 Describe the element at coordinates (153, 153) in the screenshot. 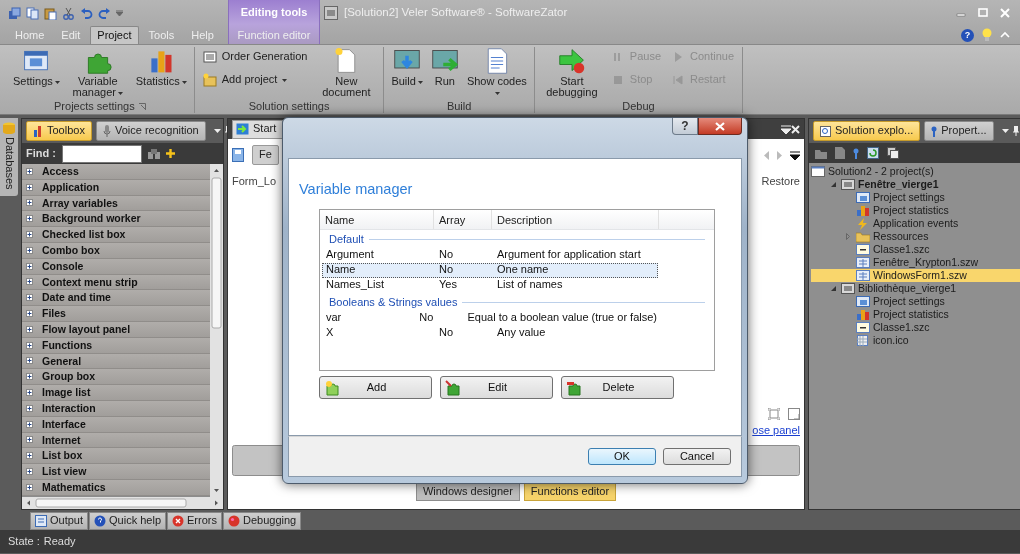

I see `binoculars-icon` at that location.